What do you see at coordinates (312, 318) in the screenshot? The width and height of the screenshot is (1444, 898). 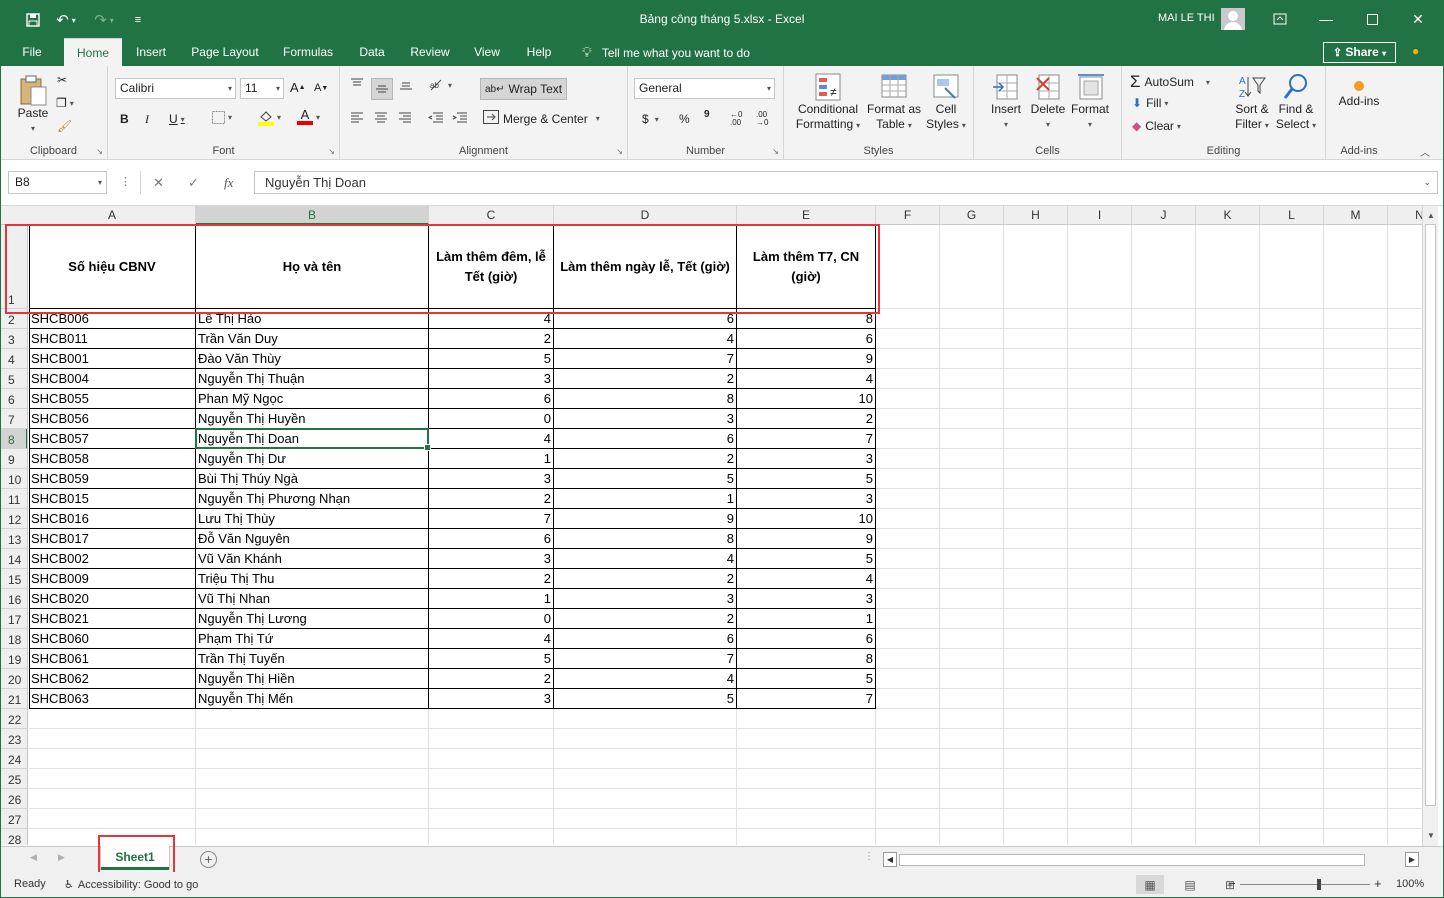 I see `table-cell: Lê Thị Hảo` at bounding box center [312, 318].